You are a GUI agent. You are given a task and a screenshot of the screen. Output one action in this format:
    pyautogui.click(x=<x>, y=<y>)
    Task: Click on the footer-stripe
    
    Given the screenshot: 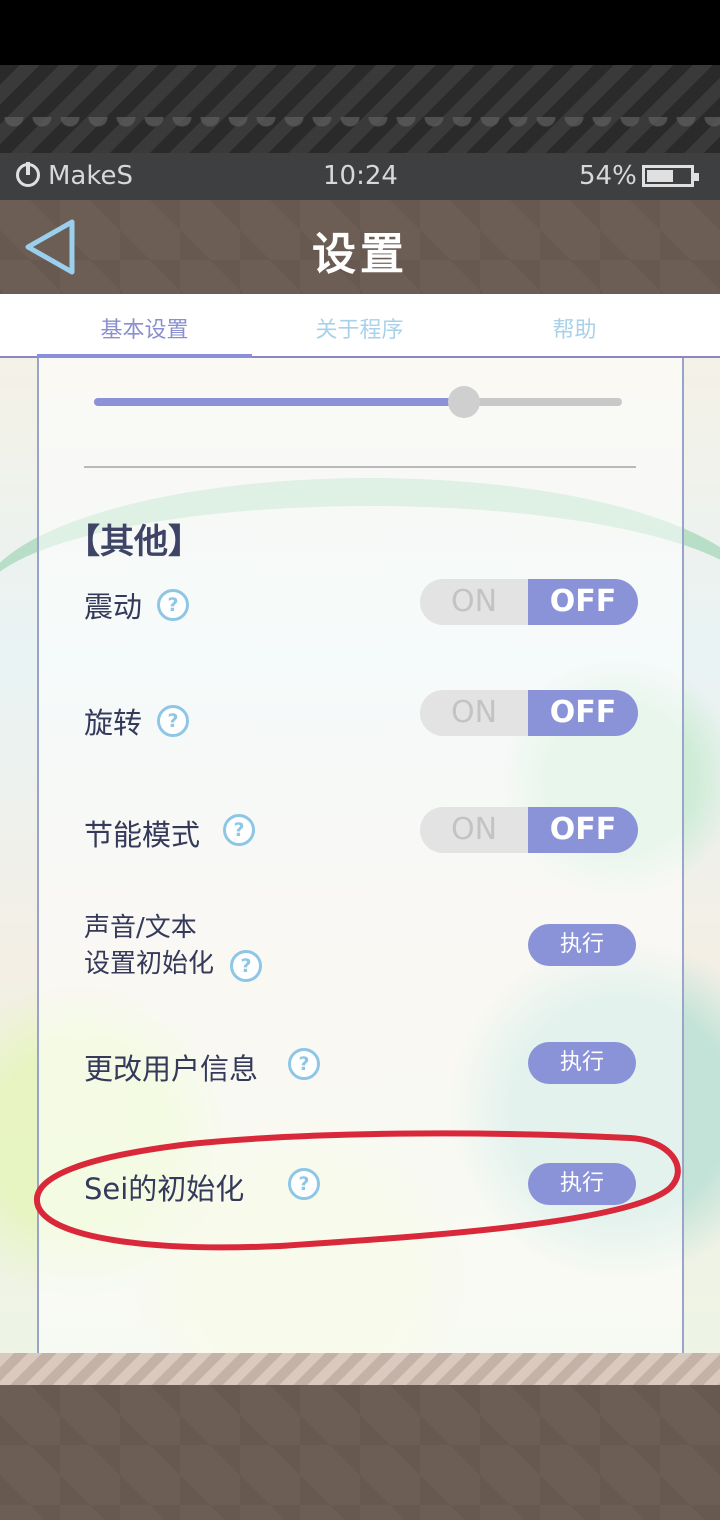 What is the action you would take?
    pyautogui.click(x=360, y=1369)
    